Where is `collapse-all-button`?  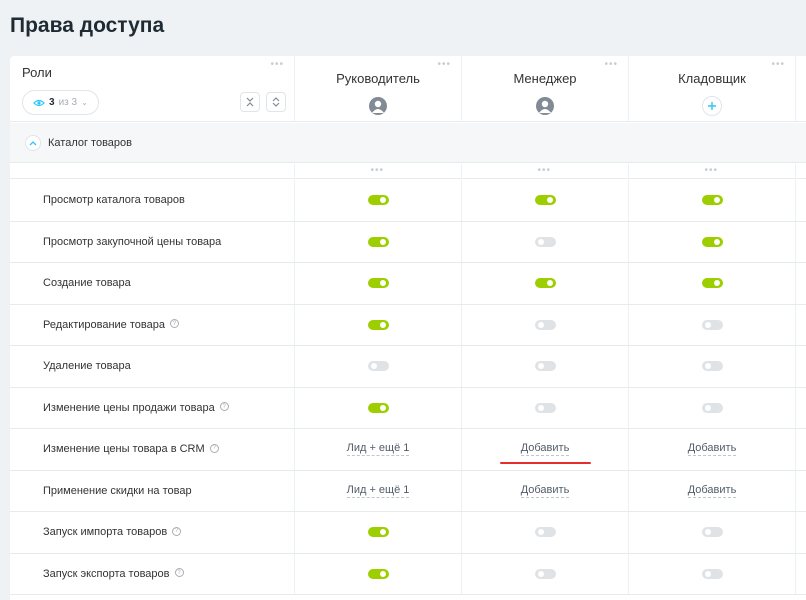
collapse-all-button is located at coordinates (250, 102).